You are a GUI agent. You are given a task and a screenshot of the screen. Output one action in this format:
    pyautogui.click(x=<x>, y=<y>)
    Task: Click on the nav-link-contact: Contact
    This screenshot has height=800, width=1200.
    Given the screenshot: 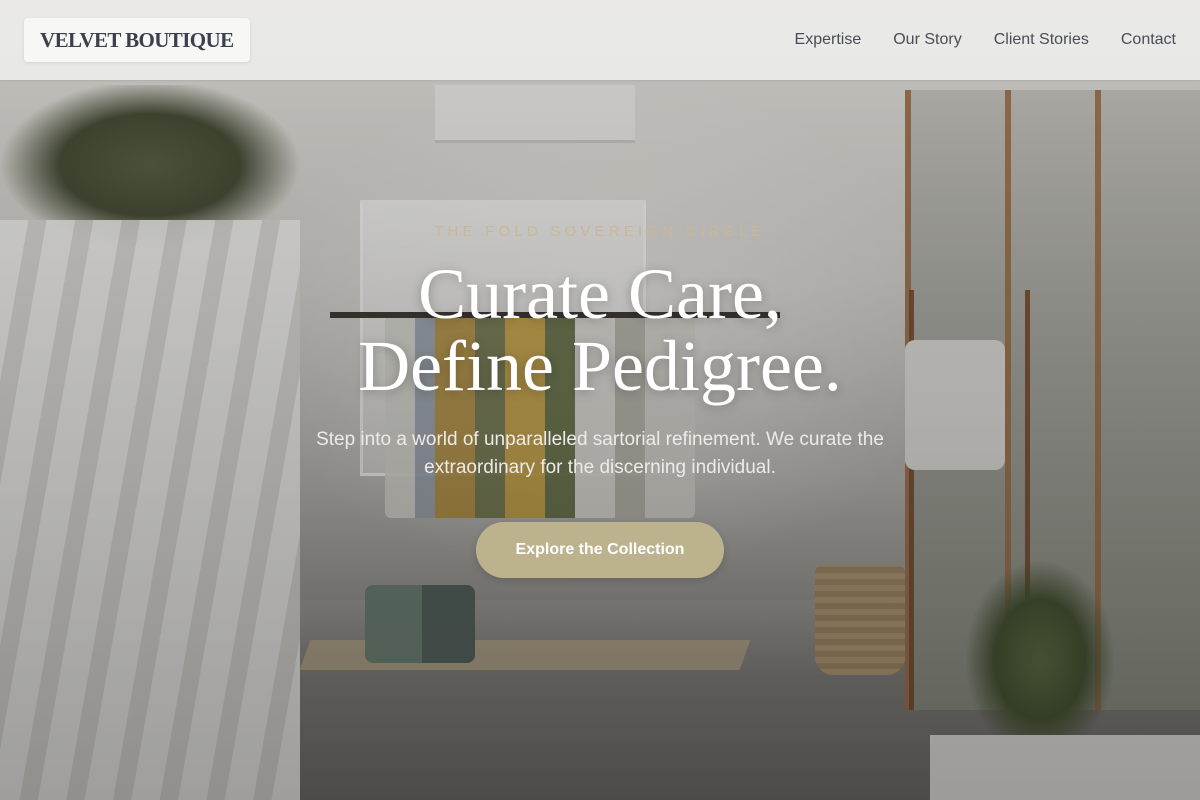 What is the action you would take?
    pyautogui.click(x=1148, y=40)
    